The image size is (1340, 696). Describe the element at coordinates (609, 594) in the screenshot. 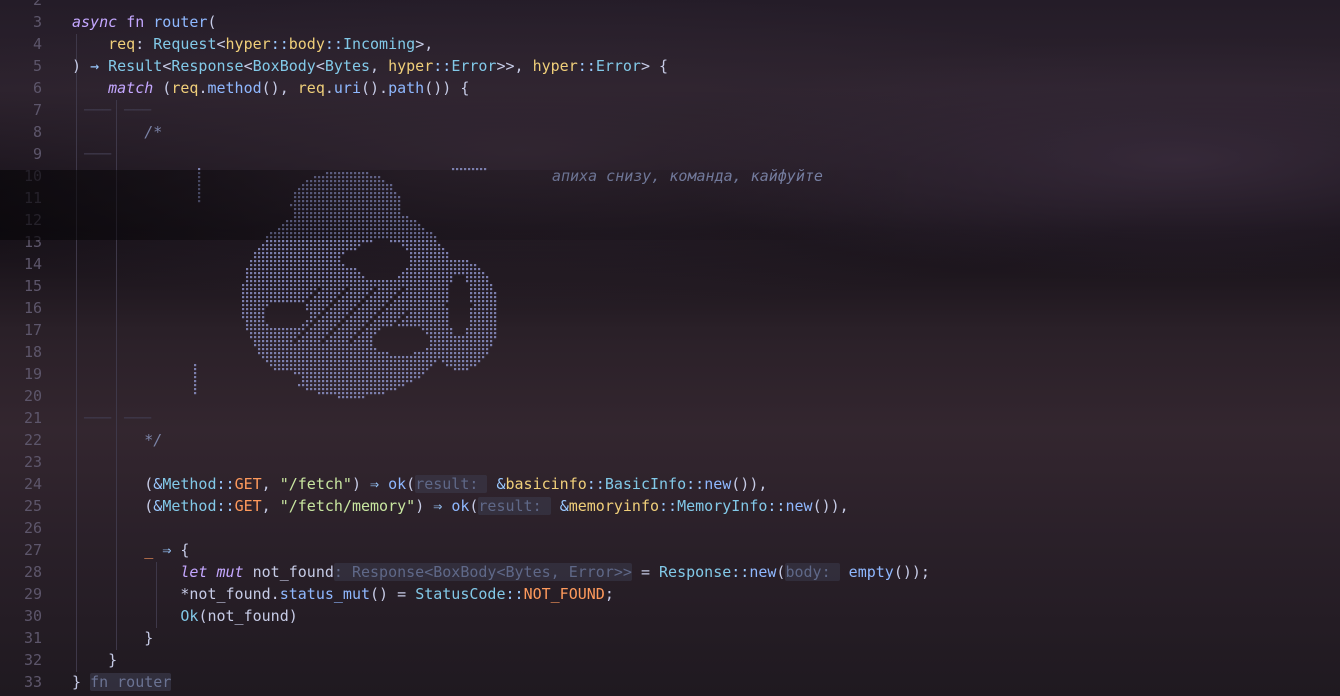

I see `code-token: ;` at that location.